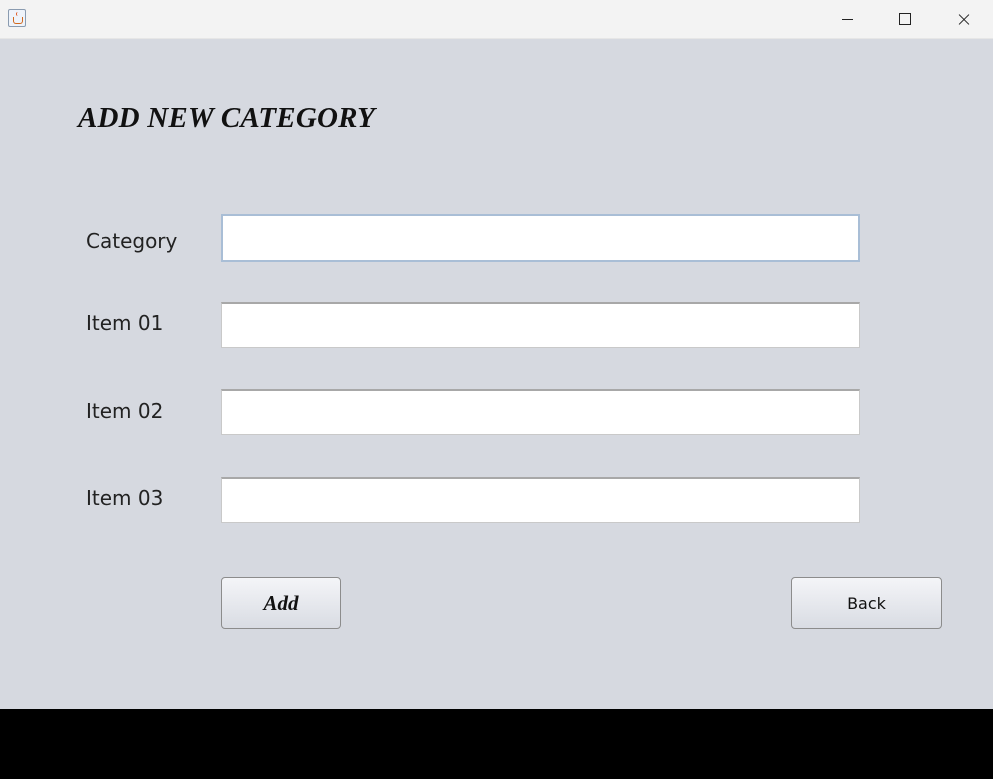 This screenshot has width=993, height=779. I want to click on maximize-button, so click(905, 19).